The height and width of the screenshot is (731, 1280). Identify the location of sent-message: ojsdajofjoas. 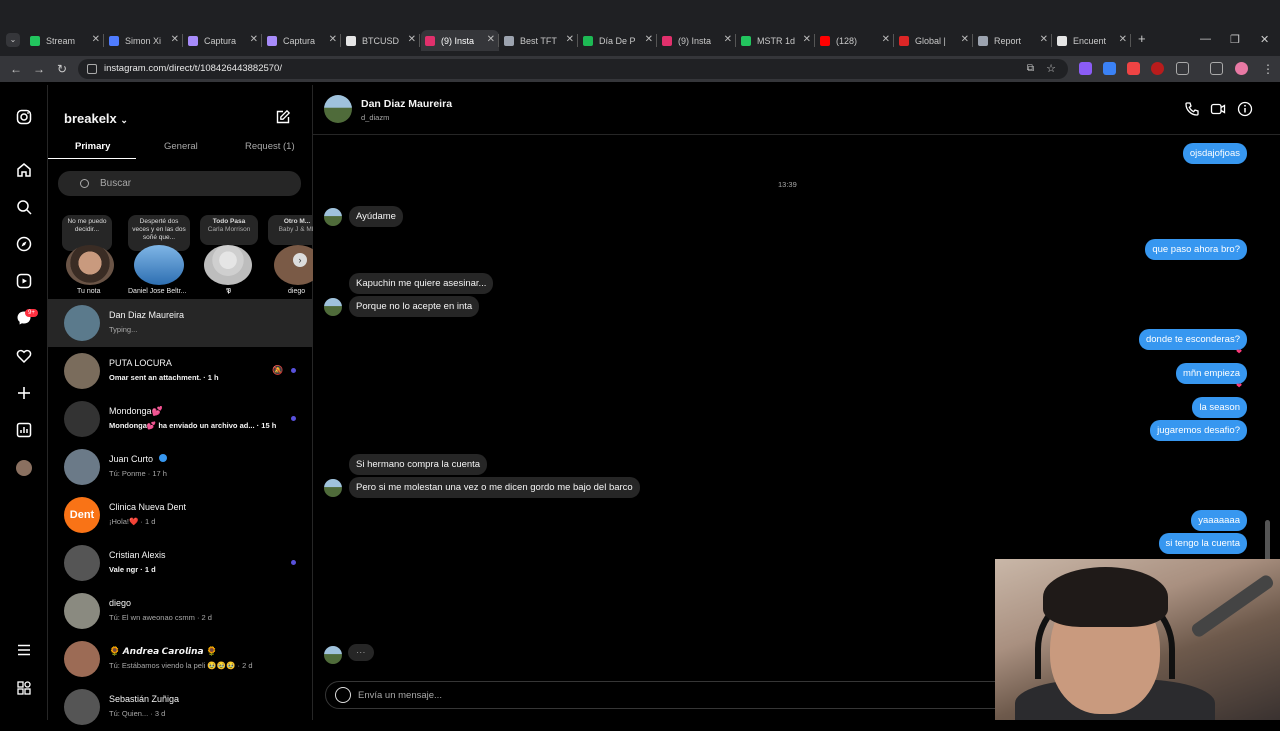
(1214, 153).